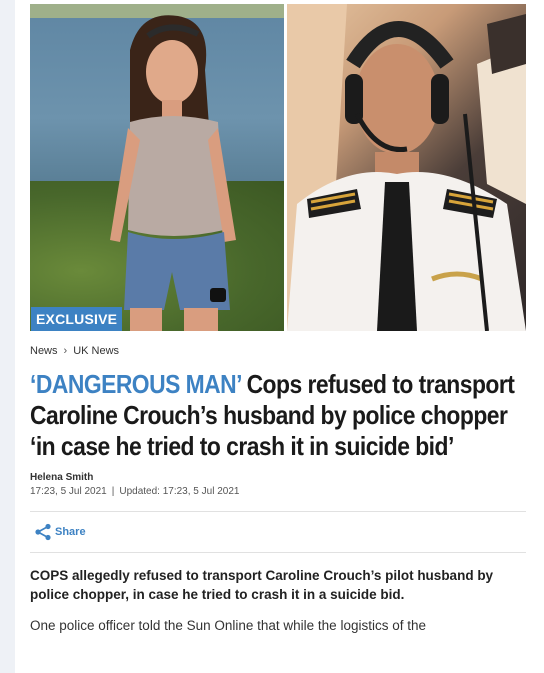 This screenshot has height=673, width=544. I want to click on updated-time: Updated: 17:23, 5 Jul 2021, so click(179, 491).